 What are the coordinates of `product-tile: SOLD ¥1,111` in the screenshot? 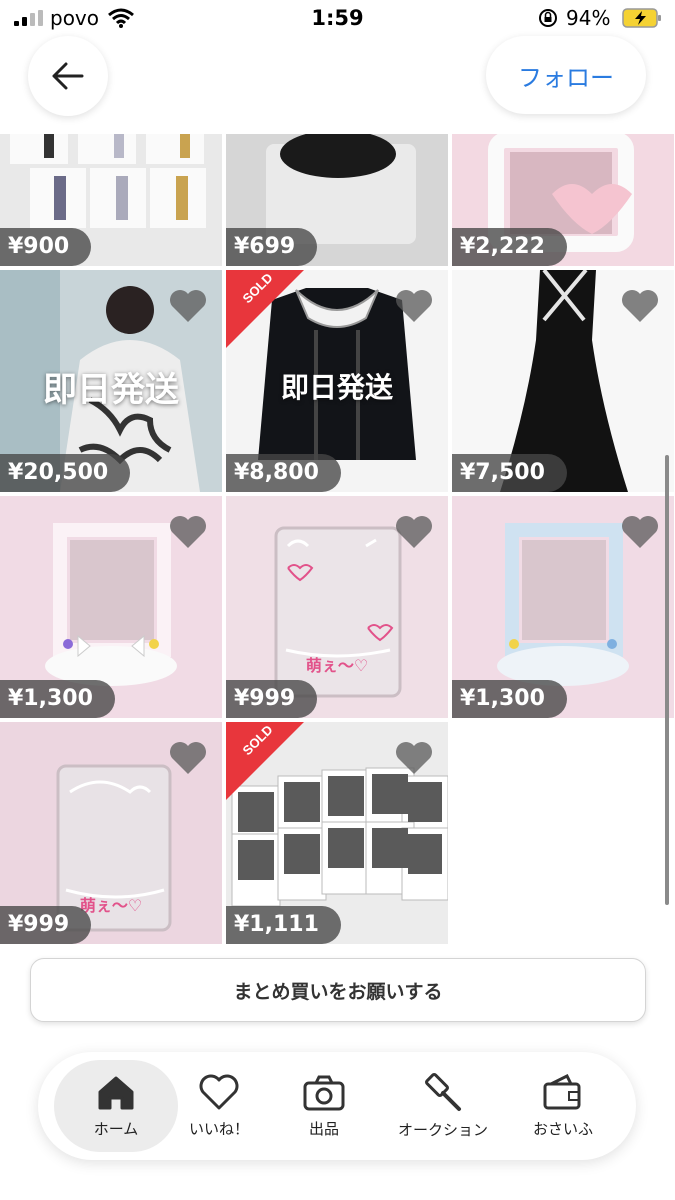 It's located at (337, 833).